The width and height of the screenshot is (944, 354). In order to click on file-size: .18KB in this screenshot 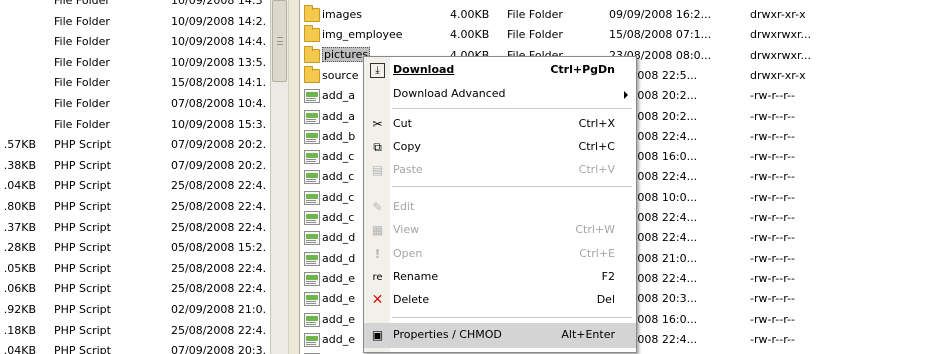, I will do `click(19, 330)`.